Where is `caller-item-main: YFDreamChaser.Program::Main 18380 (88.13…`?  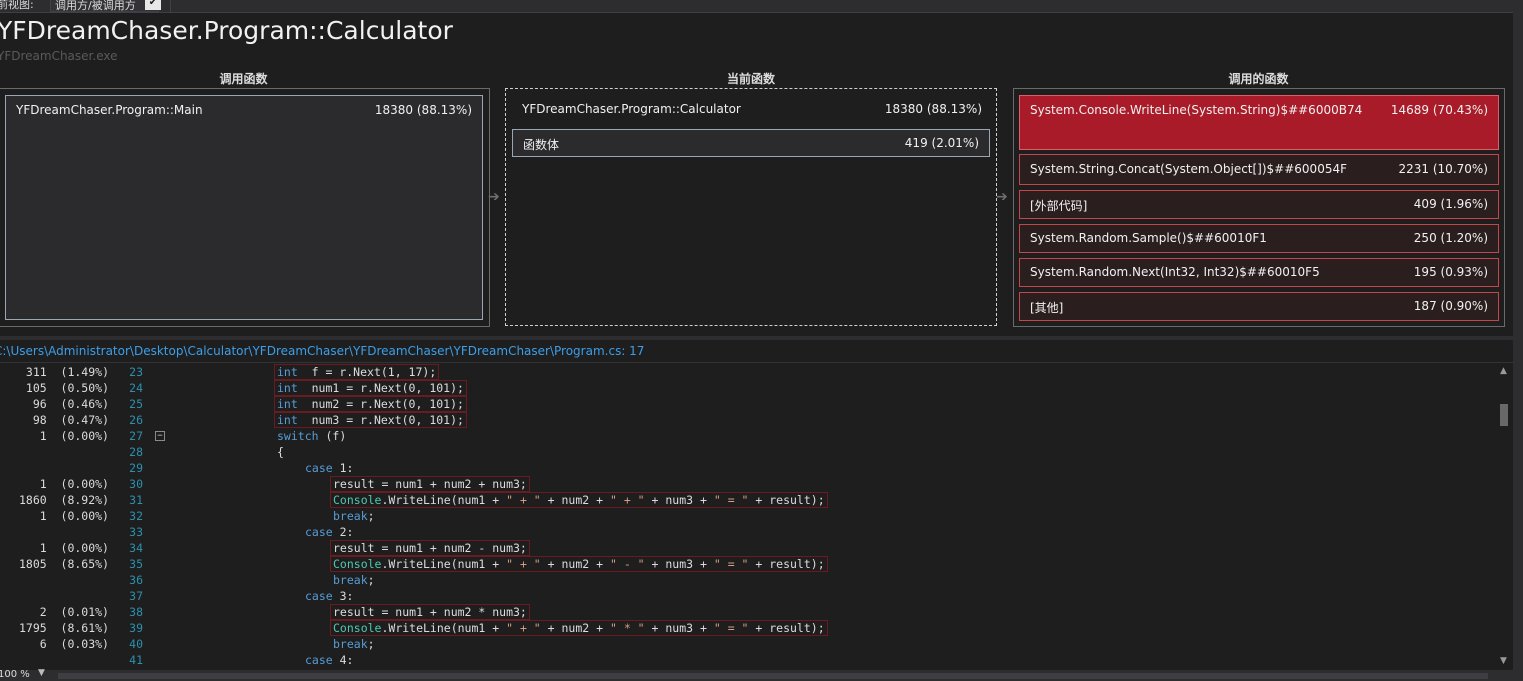 caller-item-main: YFDreamChaser.Program::Main 18380 (88.13… is located at coordinates (244, 207).